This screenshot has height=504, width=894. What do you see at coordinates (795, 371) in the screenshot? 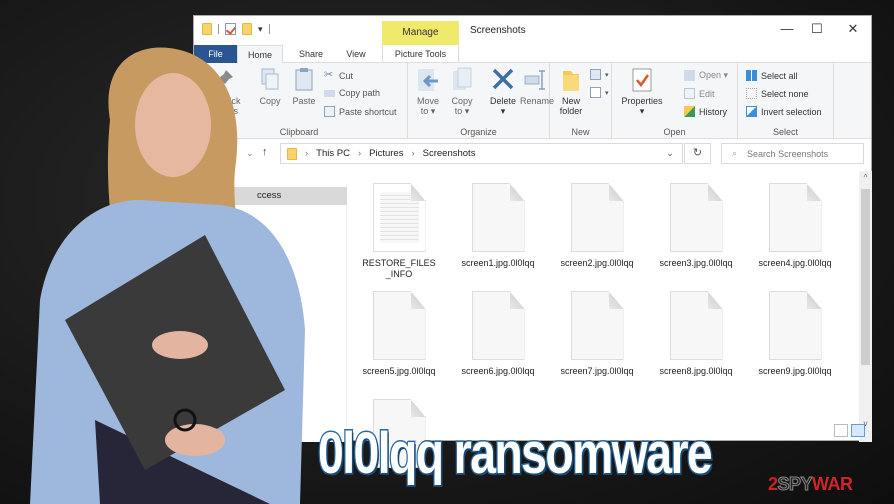
I see `file-name: screen9.jpg.0l0lqq` at bounding box center [795, 371].